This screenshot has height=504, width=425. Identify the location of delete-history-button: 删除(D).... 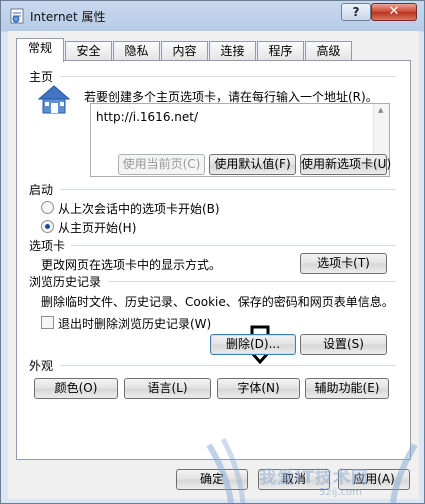
(253, 344).